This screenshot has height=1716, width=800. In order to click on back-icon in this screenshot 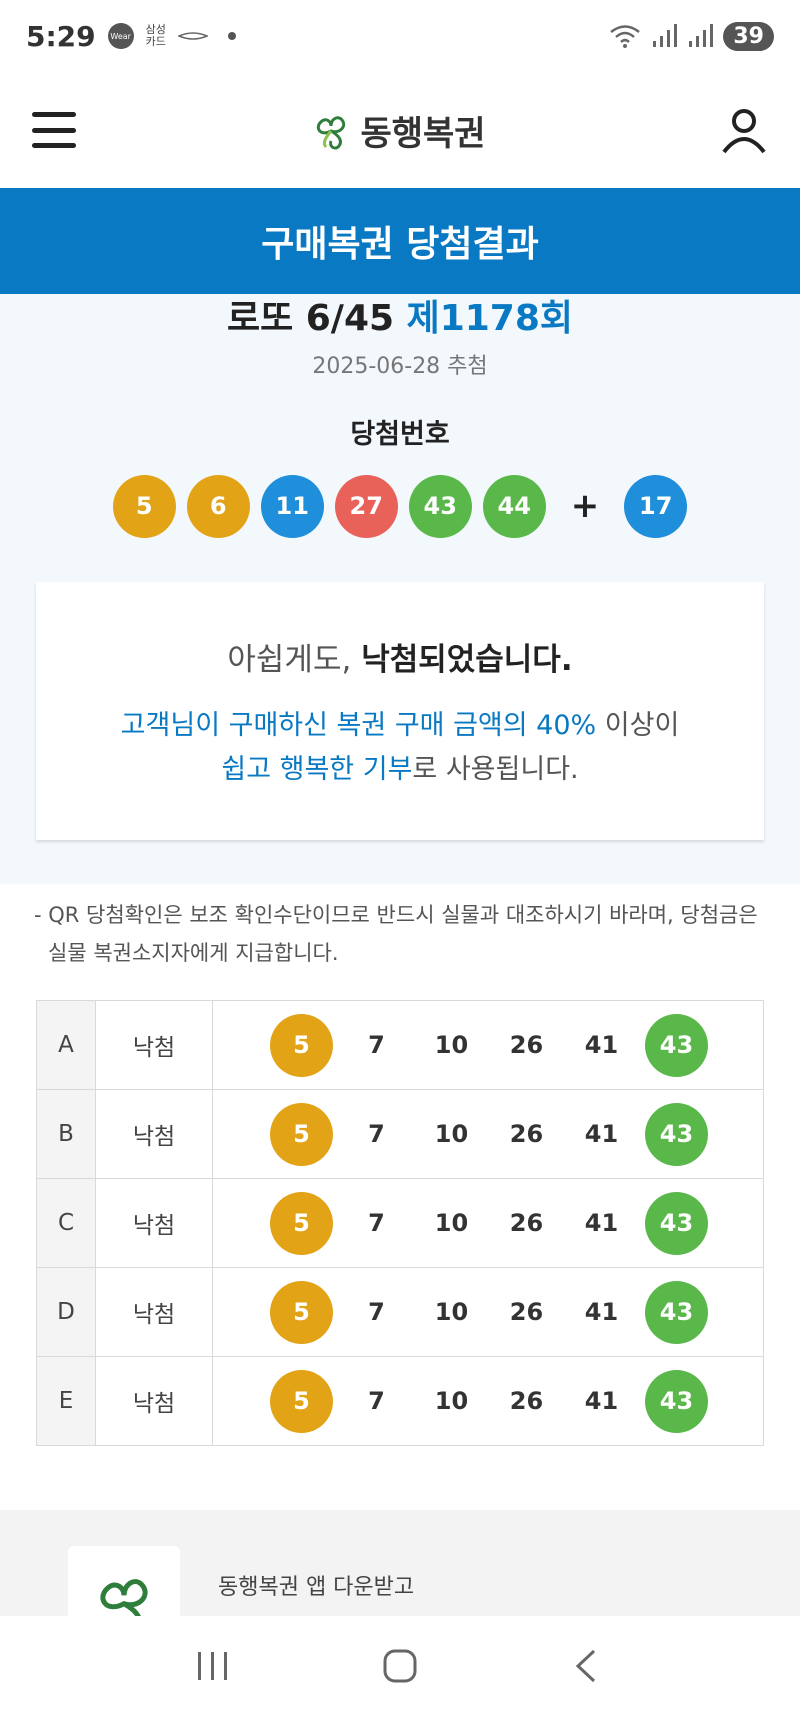, I will do `click(585, 1666)`.